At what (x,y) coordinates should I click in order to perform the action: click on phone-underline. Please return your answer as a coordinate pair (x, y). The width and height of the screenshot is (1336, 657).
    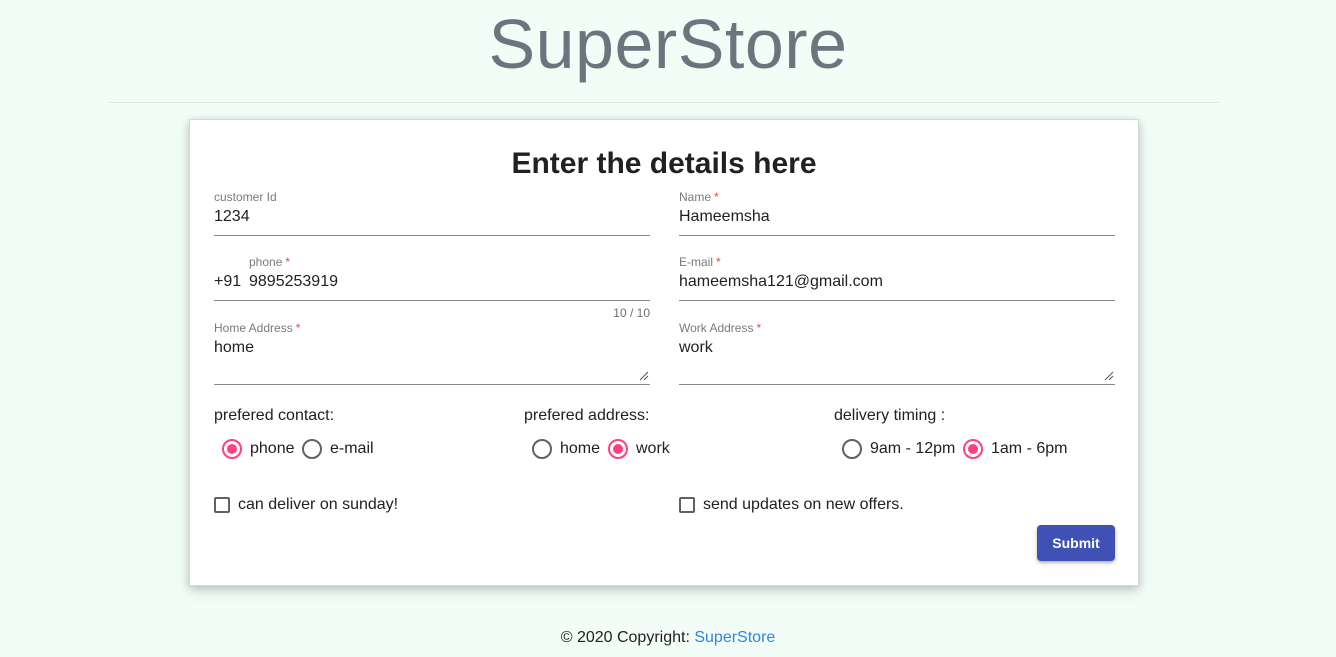
    Looking at the image, I should click on (432, 300).